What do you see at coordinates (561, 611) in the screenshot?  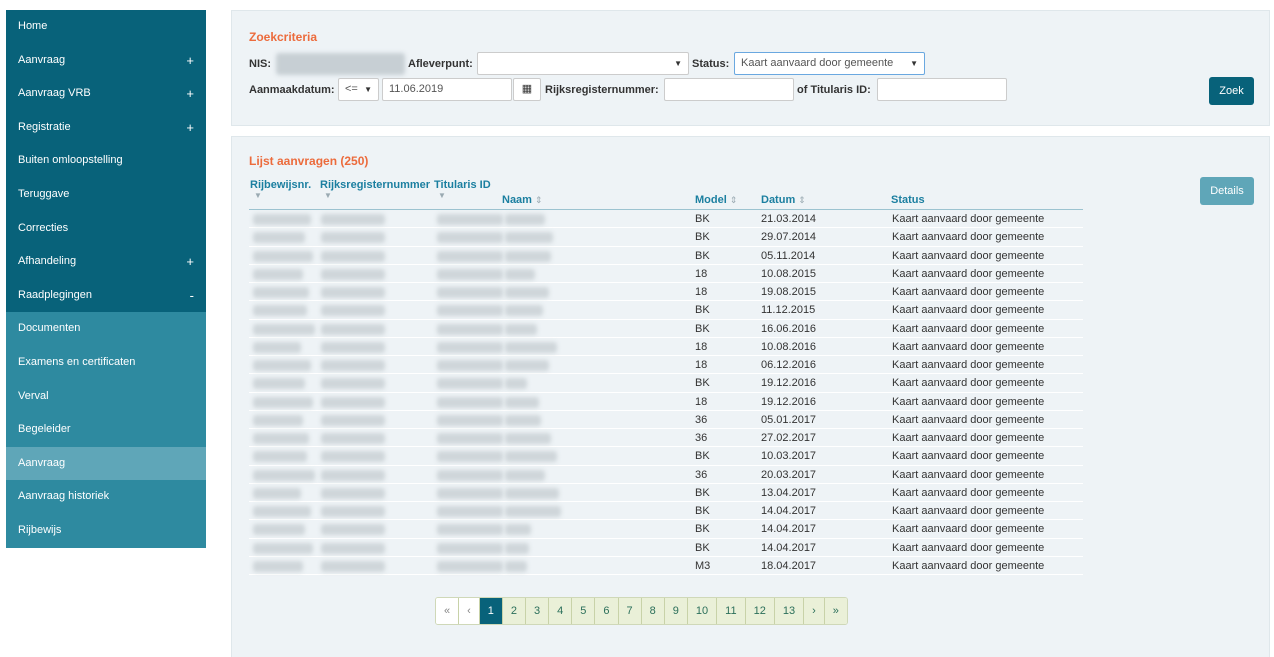 I see `page-button: 4` at bounding box center [561, 611].